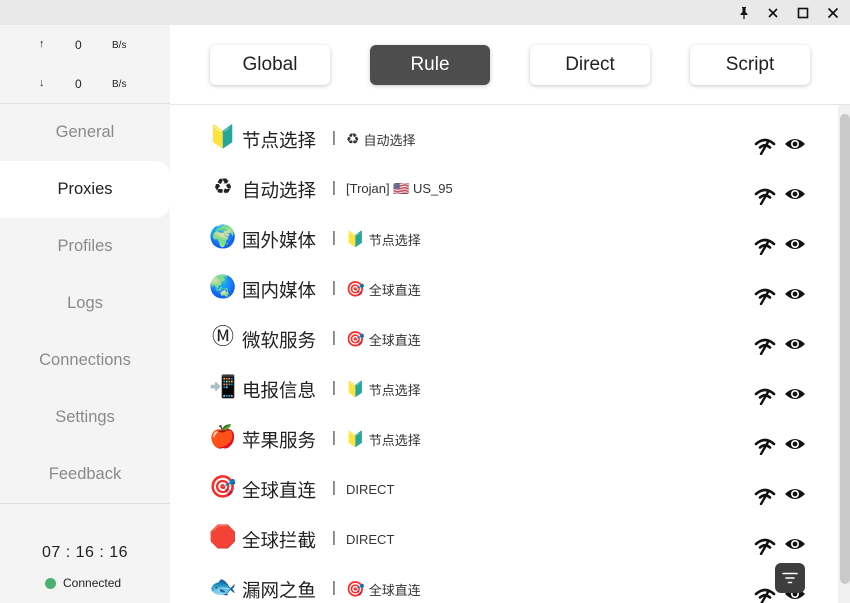 The width and height of the screenshot is (850, 603). Describe the element at coordinates (389, 140) in the screenshot. I see `selected-proxy-label: 自动选择` at that location.